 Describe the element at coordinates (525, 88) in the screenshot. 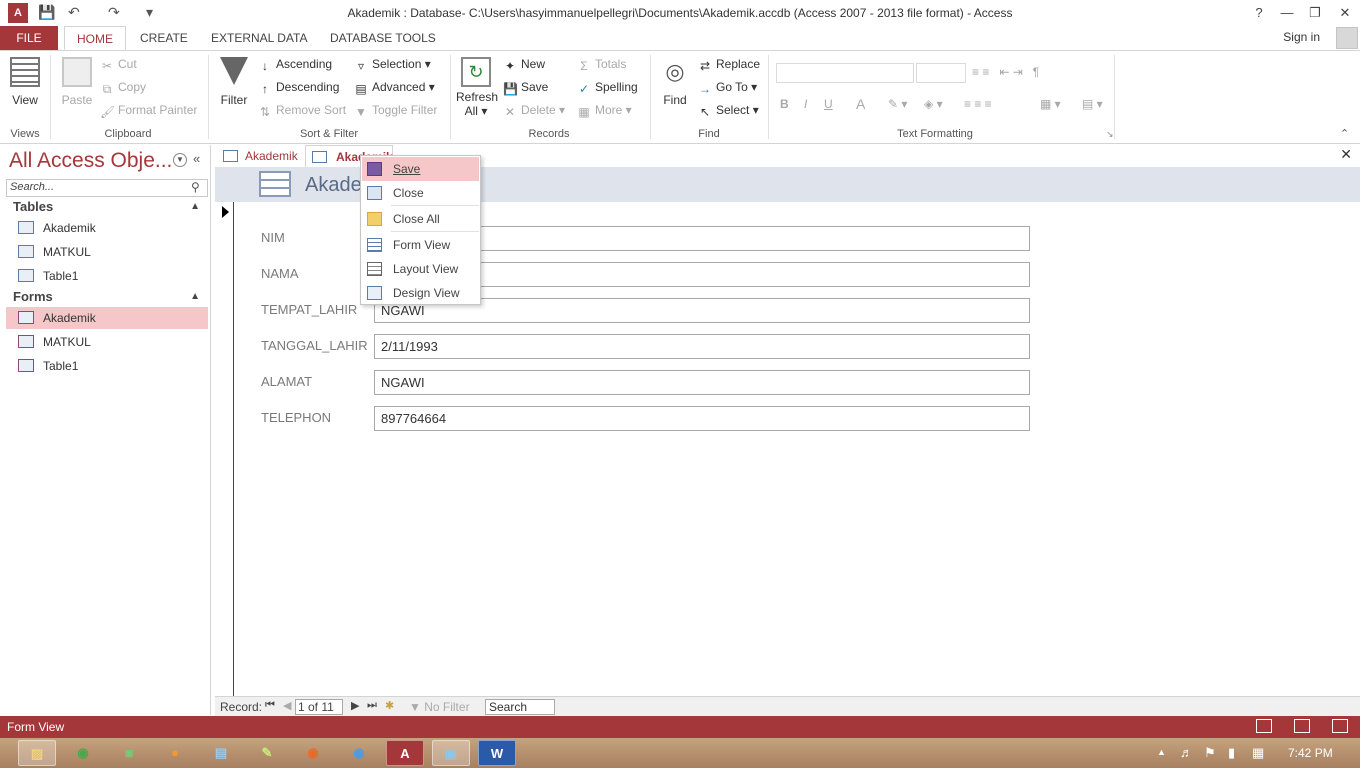

I see `save-record-button: 💾 Save` at that location.